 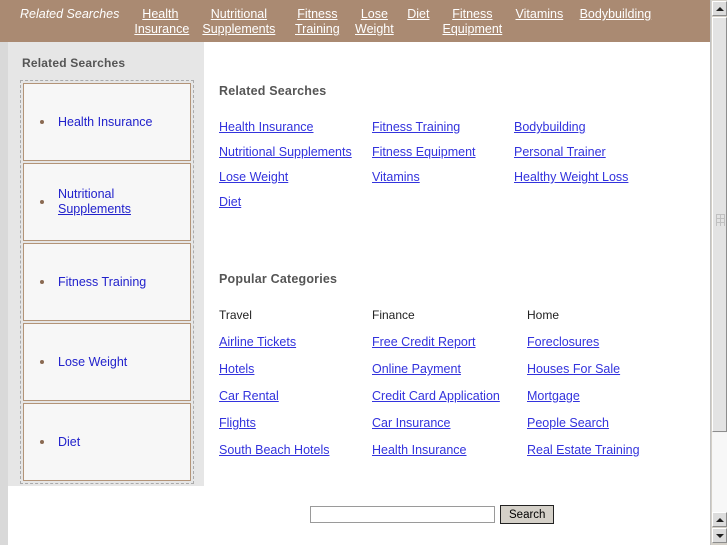 What do you see at coordinates (618, 423) in the screenshot?
I see `category-link-people-search: People Search` at bounding box center [618, 423].